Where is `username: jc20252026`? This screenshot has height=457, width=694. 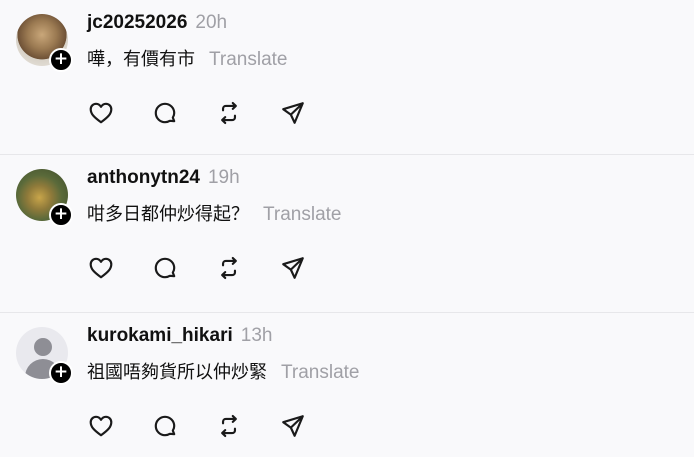 username: jc20252026 is located at coordinates (137, 23).